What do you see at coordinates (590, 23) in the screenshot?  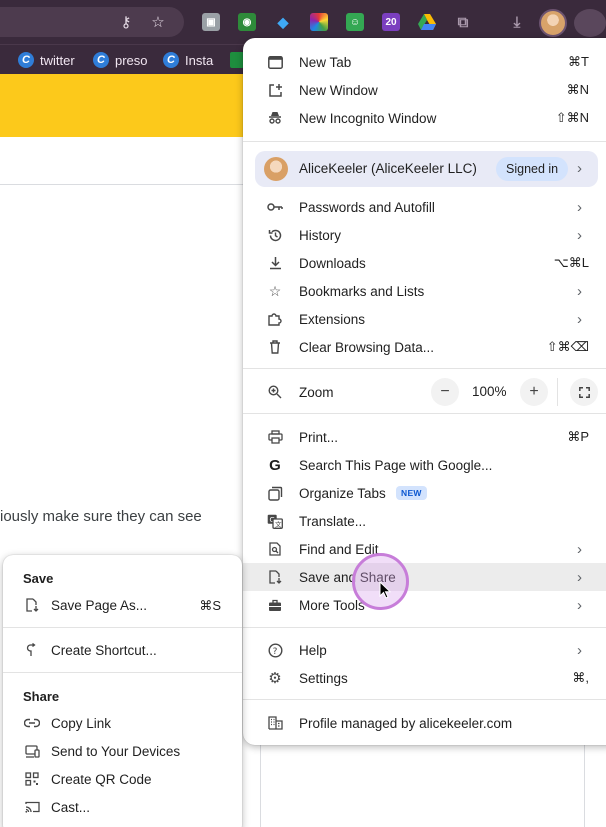 I see `menu-button` at bounding box center [590, 23].